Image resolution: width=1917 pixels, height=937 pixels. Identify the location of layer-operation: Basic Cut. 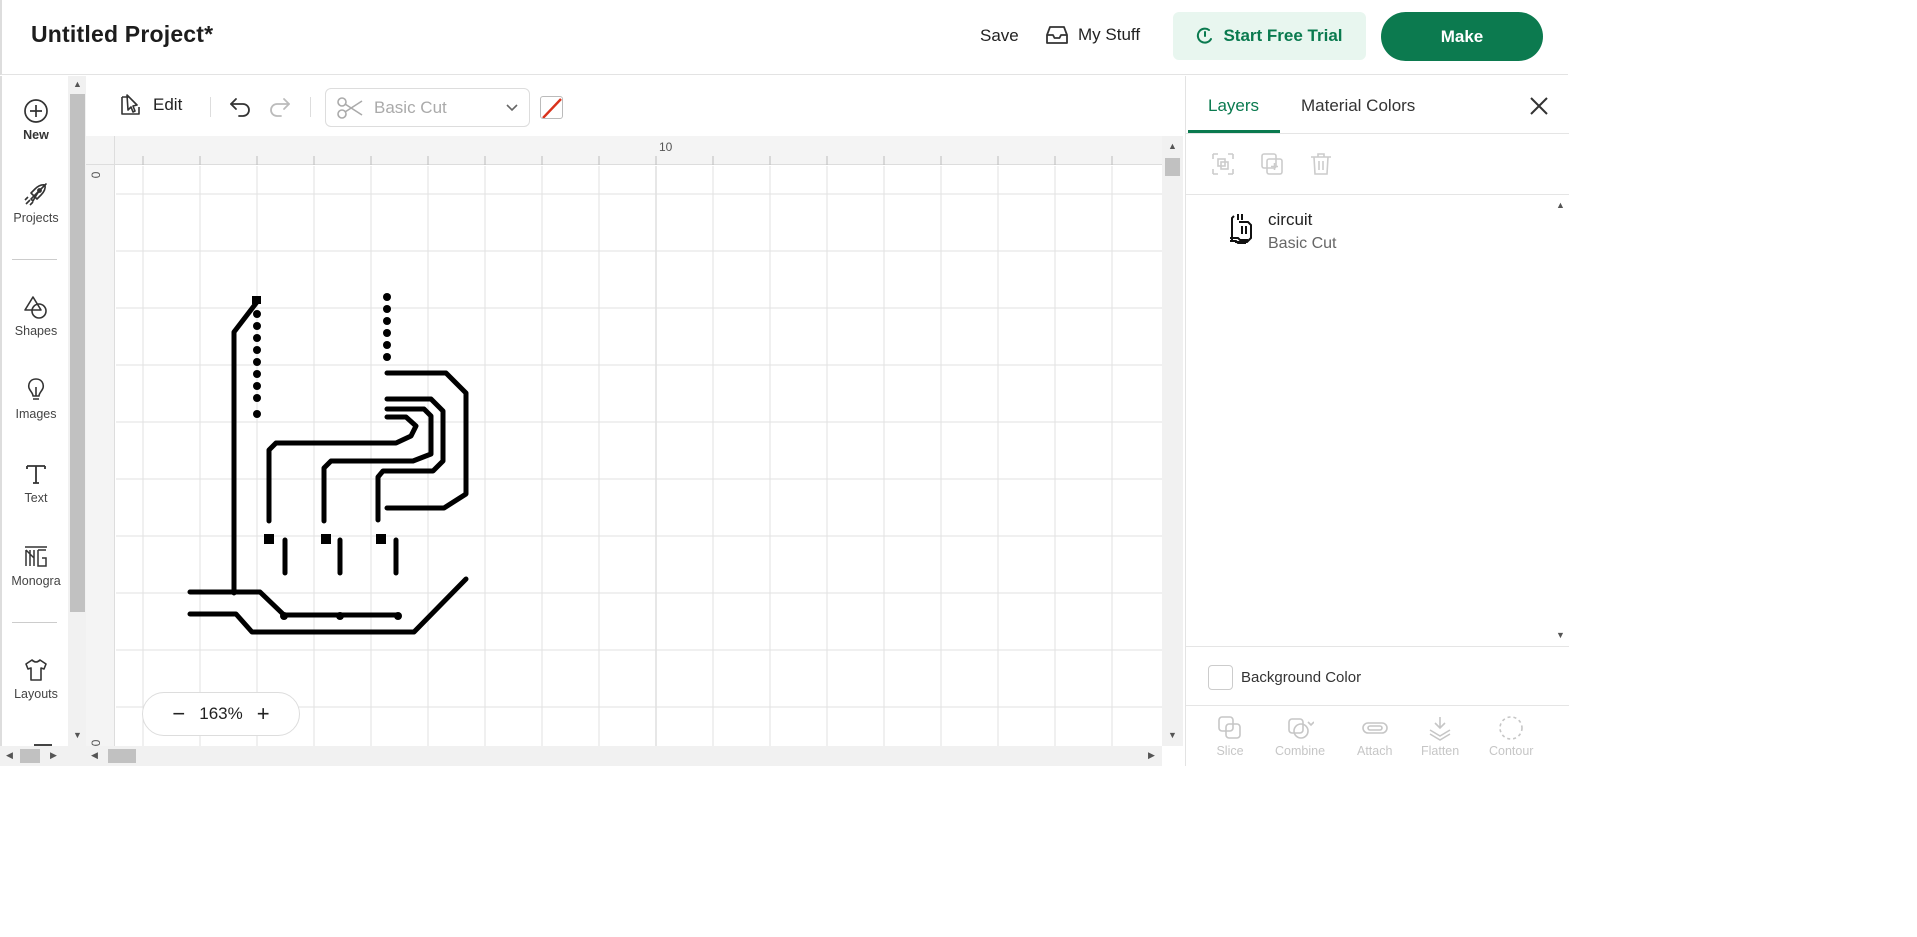
(1302, 243).